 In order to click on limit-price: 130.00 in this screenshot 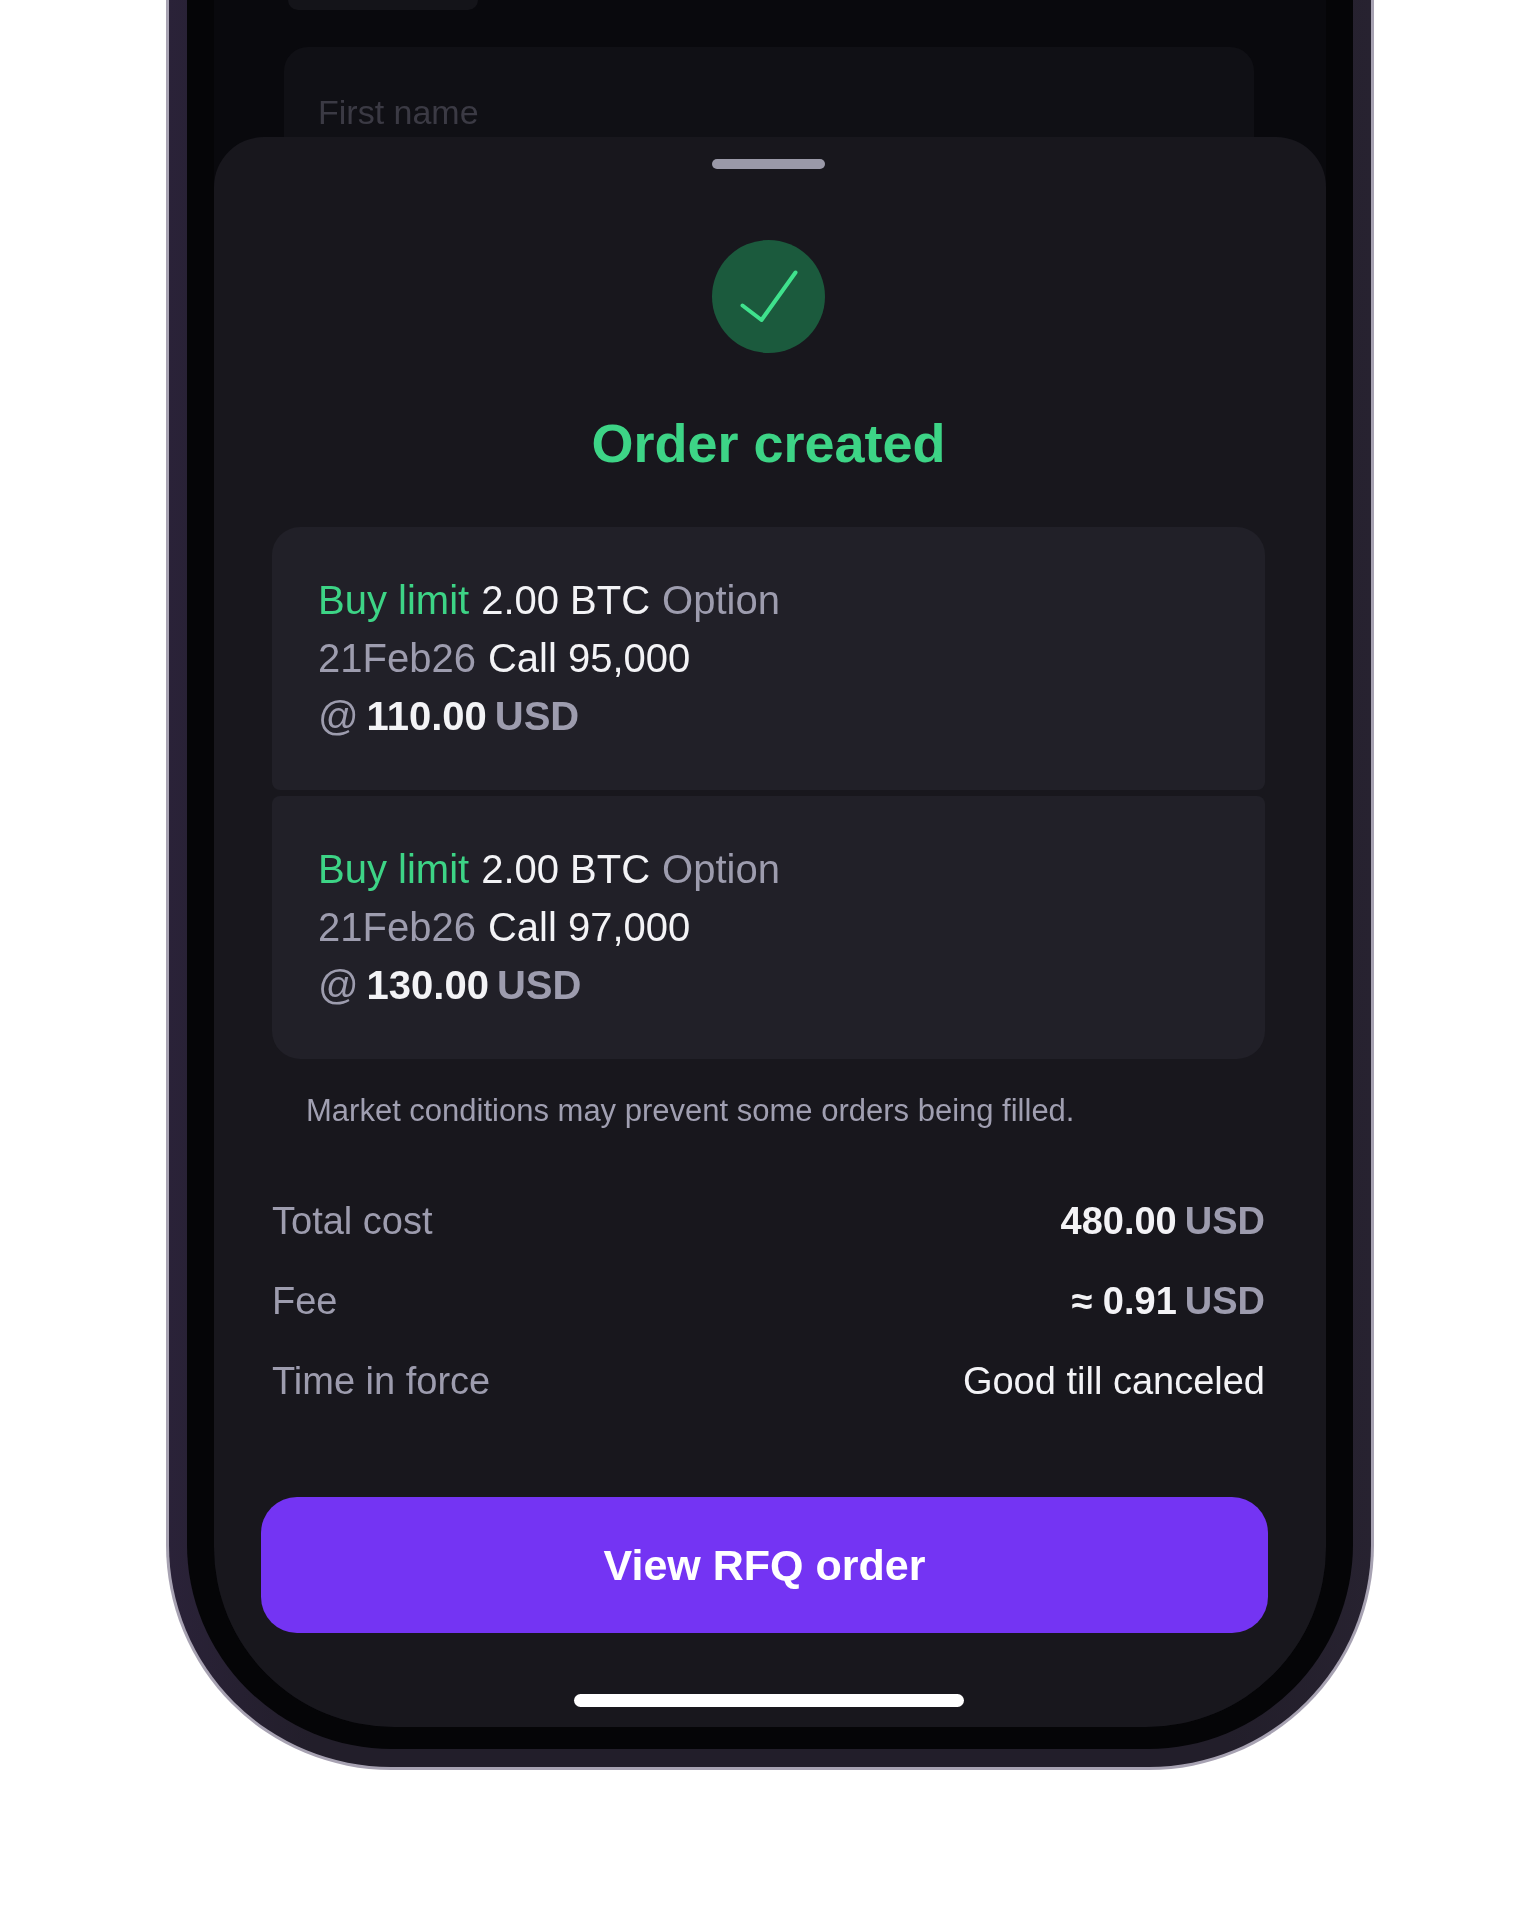, I will do `click(427, 985)`.